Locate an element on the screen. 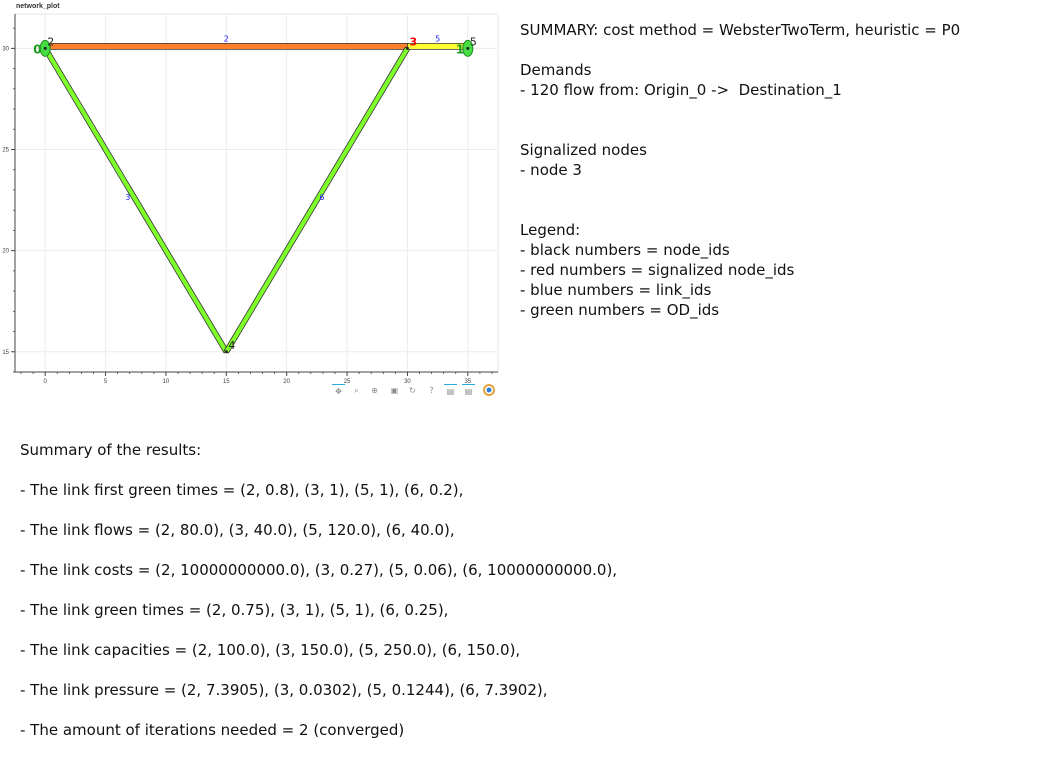 The image size is (1050, 760). reset-icon: ↻ is located at coordinates (412, 391).